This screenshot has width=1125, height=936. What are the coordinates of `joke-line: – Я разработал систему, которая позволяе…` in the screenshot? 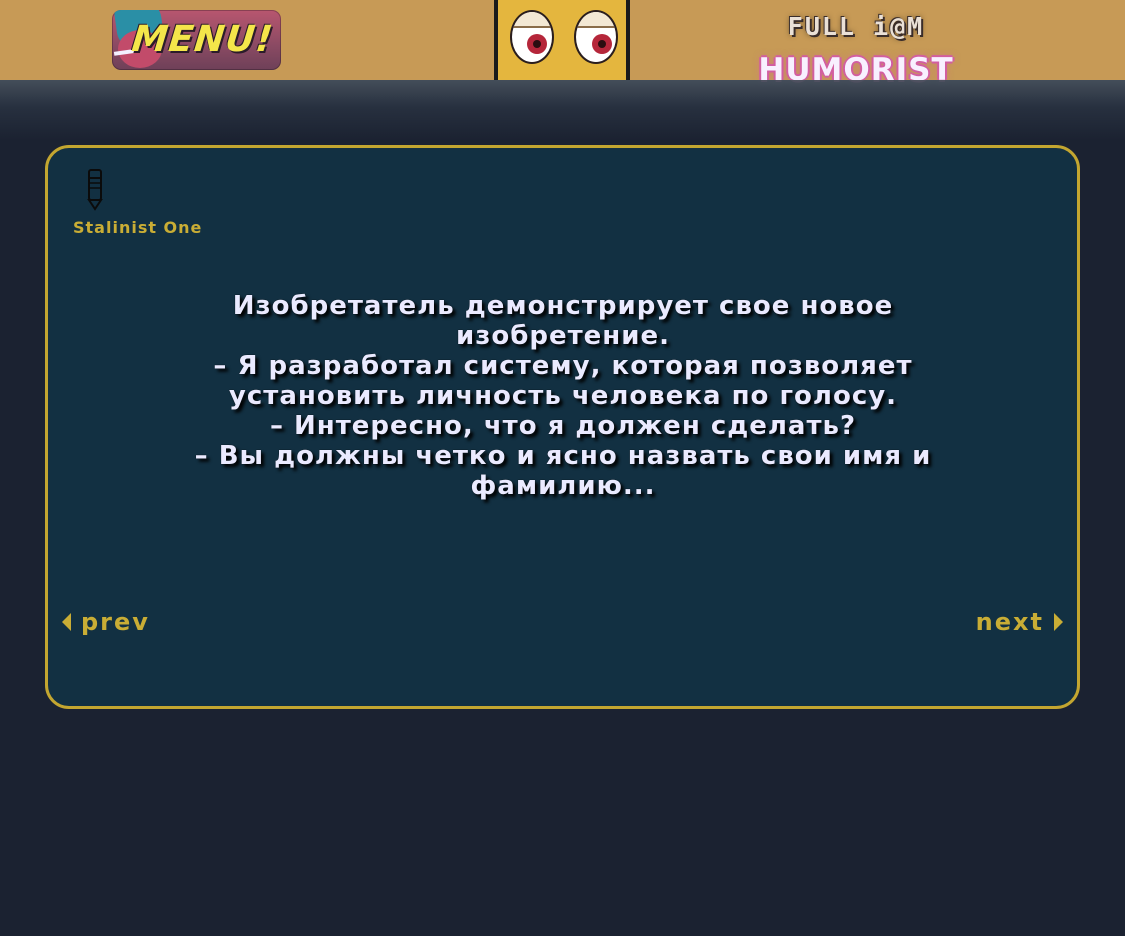 It's located at (563, 381).